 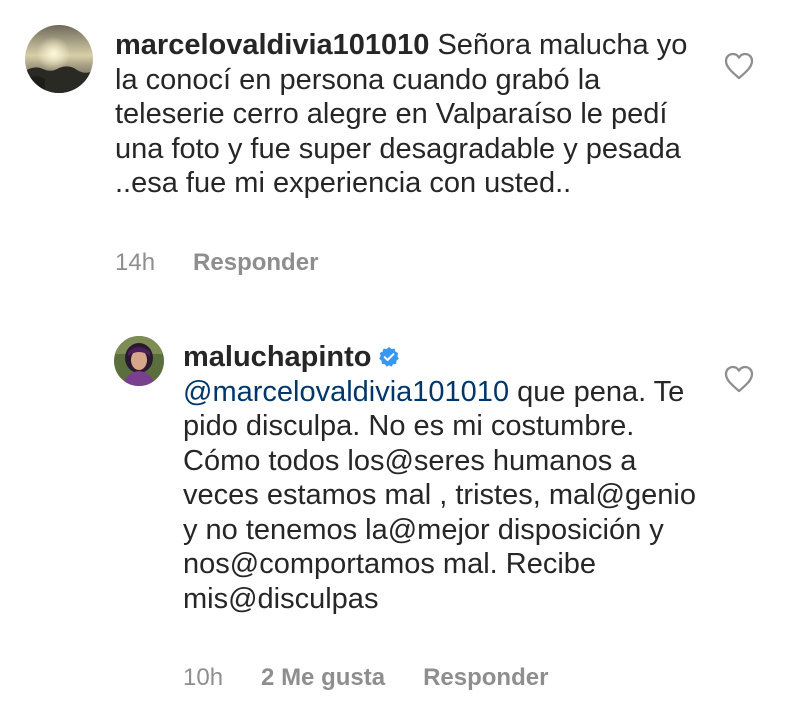 What do you see at coordinates (346, 392) in the screenshot?
I see `mention-link: @marcelovaldivia101010` at bounding box center [346, 392].